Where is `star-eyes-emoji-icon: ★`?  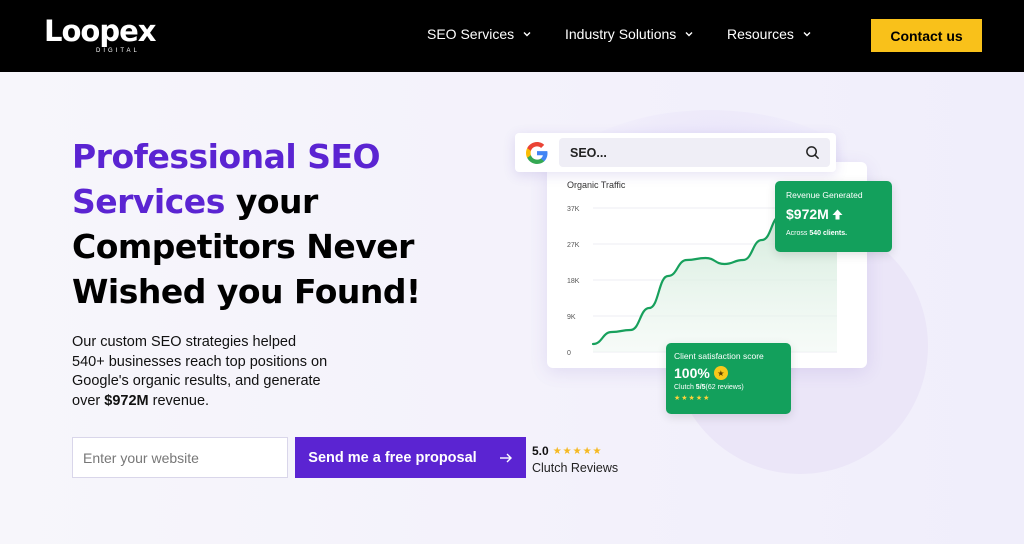
star-eyes-emoji-icon: ★ is located at coordinates (720, 373).